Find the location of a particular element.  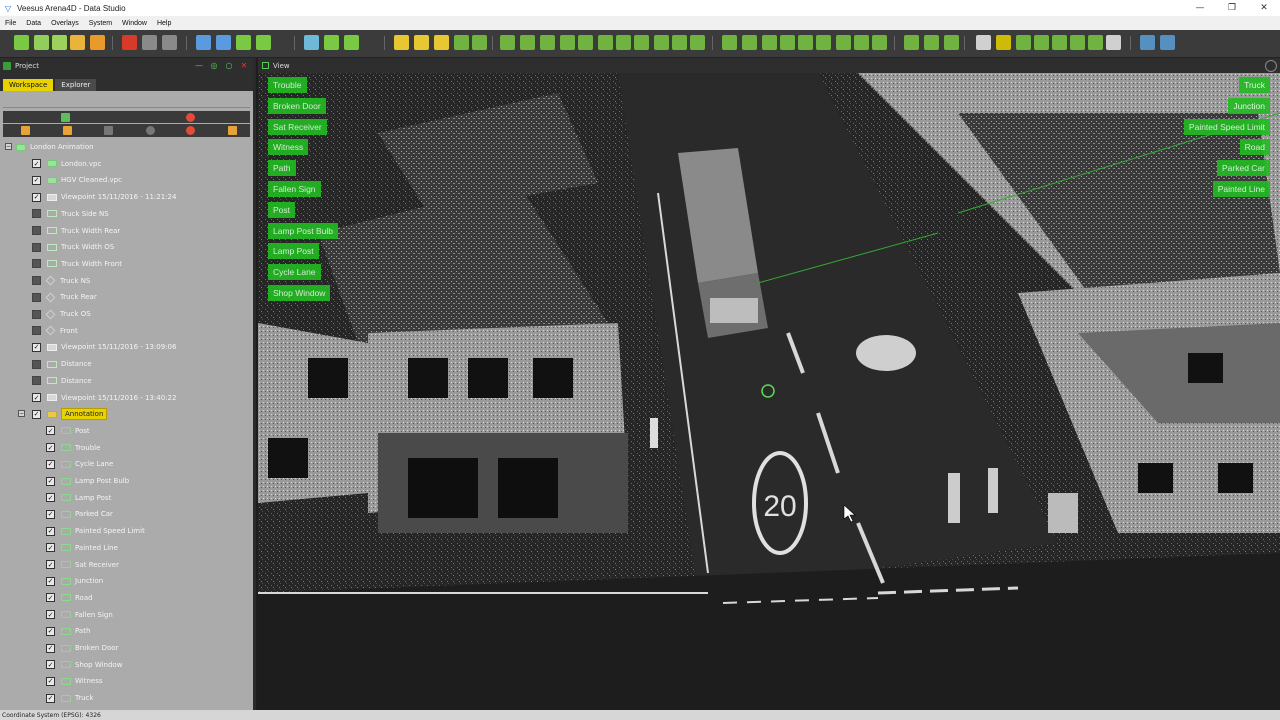

tree-item: ✓ Trouble is located at coordinates (73, 448).